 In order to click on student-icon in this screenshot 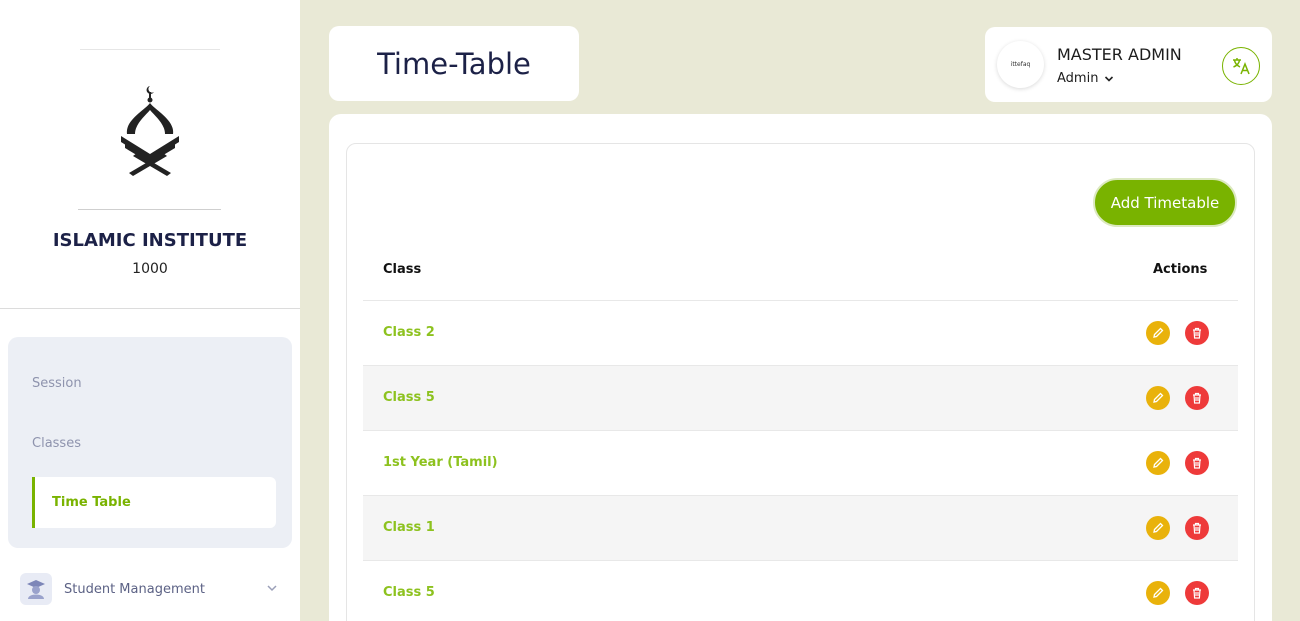, I will do `click(36, 589)`.